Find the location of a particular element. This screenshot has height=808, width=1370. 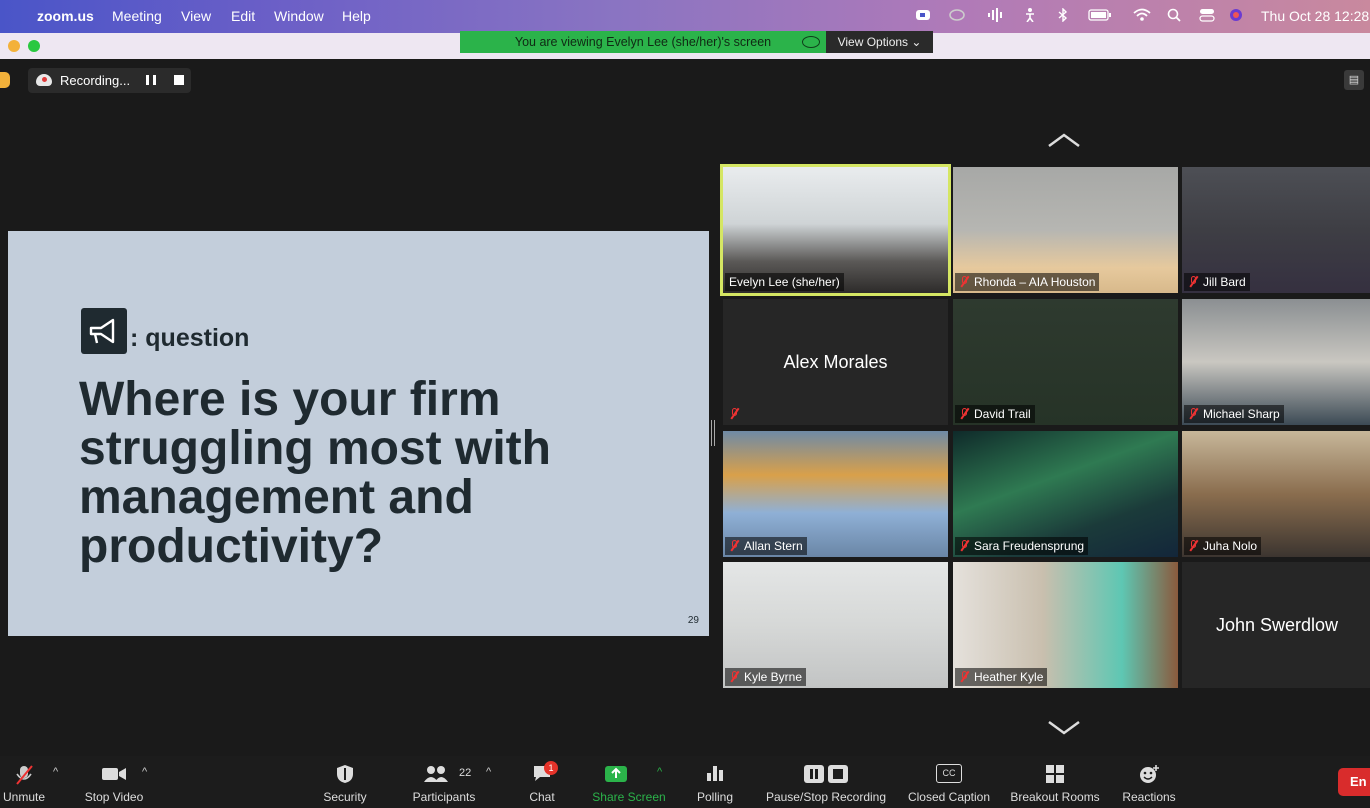

pause-stop-recording-button: Pause/Stop Recording is located at coordinates (826, 782).